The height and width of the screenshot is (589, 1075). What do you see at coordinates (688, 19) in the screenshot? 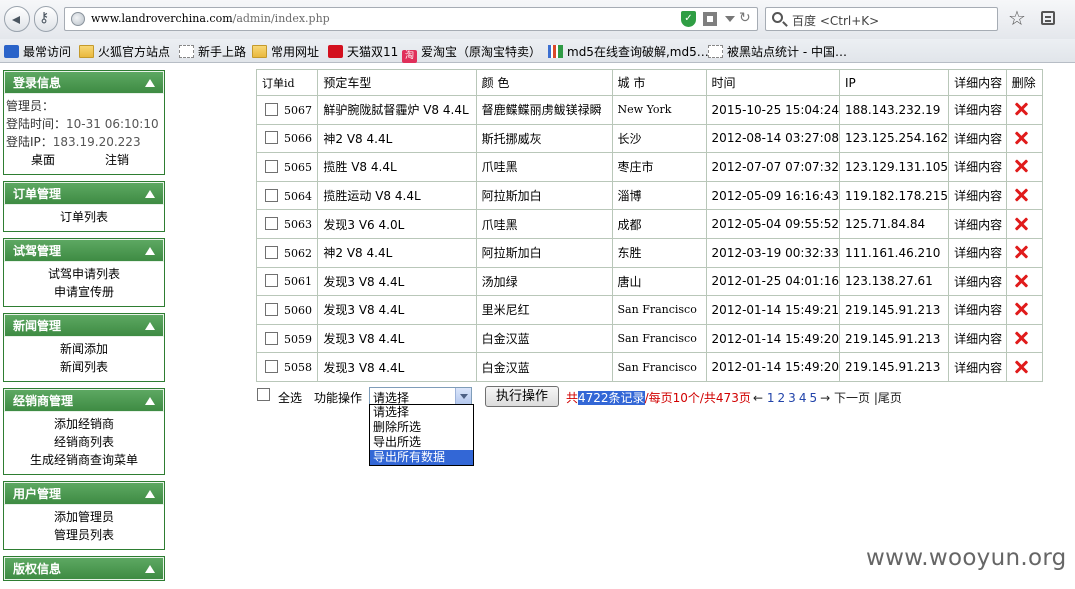
I see `shield-icon: ✓` at bounding box center [688, 19].